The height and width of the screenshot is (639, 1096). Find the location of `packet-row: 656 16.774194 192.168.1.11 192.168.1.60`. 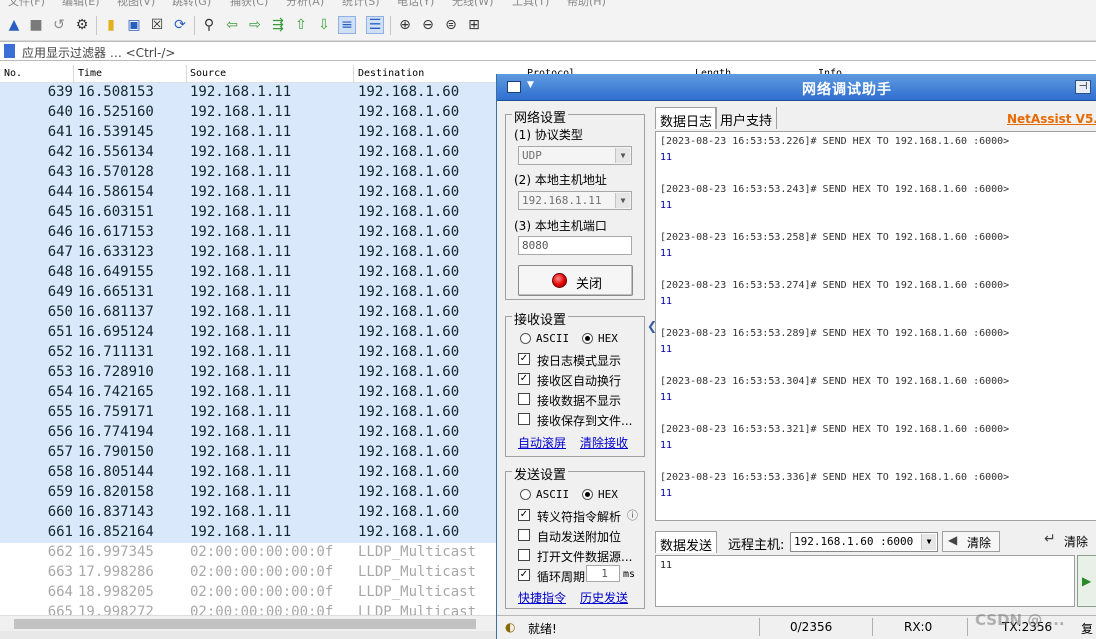

packet-row: 656 16.774194 192.168.1.11 192.168.1.60 is located at coordinates (248, 433).